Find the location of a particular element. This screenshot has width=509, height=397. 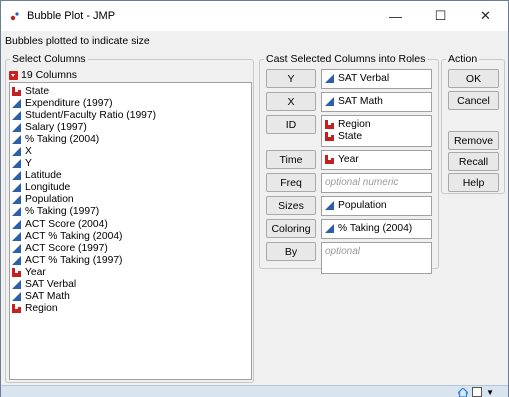

role-button-sizes: Sizes is located at coordinates (291, 205).